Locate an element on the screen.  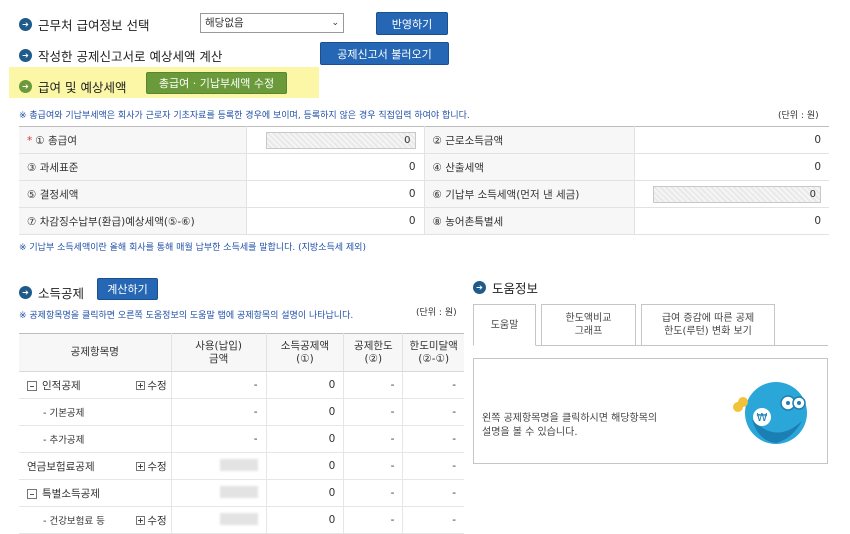
label-cell: ④ 산출세액 is located at coordinates (528, 167).